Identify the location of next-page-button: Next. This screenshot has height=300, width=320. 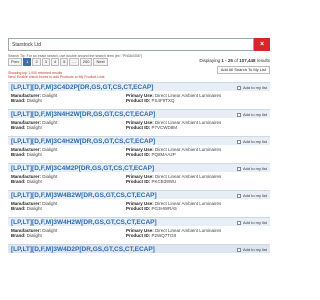
(100, 62).